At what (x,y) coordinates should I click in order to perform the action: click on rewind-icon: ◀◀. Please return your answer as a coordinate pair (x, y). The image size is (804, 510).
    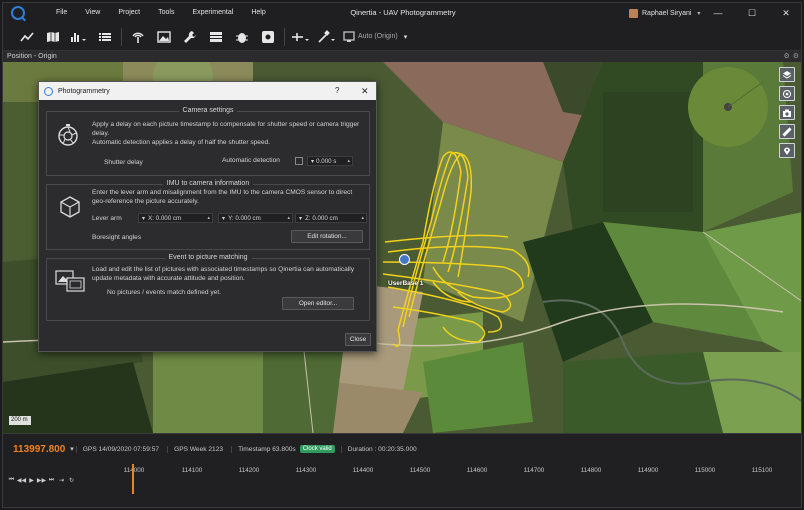
    Looking at the image, I should click on (21, 480).